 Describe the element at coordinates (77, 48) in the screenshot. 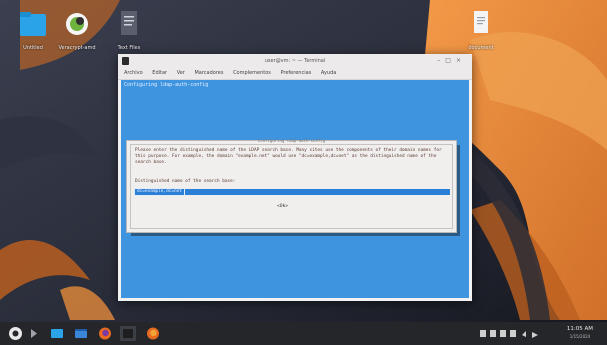

I see `desktop-icon-label: Veracrypt-amd` at that location.